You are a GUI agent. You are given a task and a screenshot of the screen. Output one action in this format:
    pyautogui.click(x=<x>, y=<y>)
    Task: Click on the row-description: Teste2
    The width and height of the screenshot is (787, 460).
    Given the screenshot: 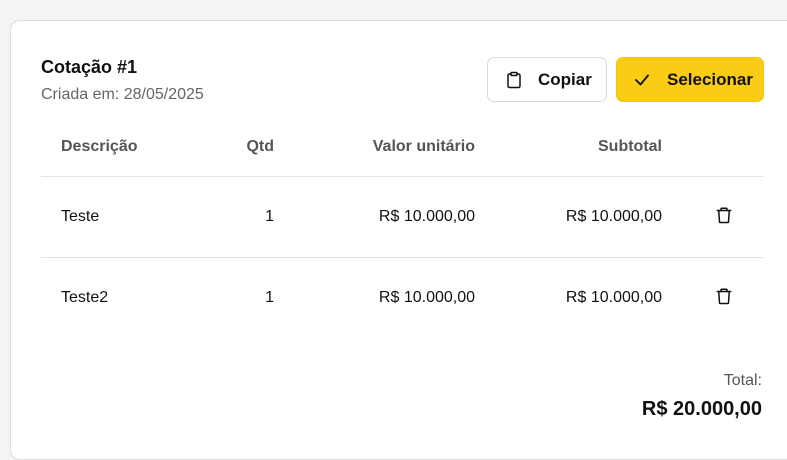 What is the action you would take?
    pyautogui.click(x=85, y=297)
    